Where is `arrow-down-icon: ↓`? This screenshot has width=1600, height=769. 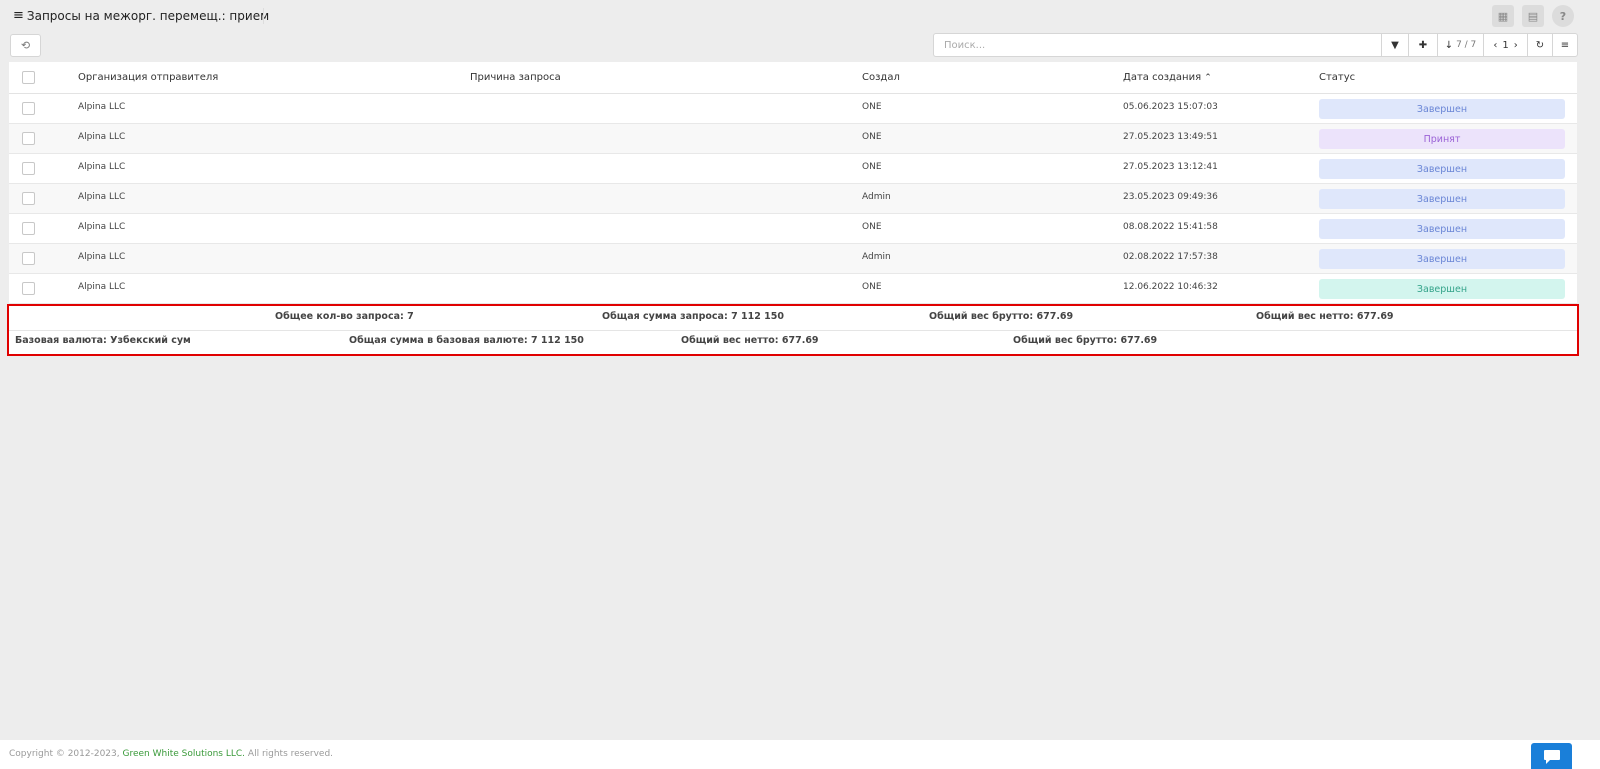
arrow-down-icon: ↓ is located at coordinates (1449, 45).